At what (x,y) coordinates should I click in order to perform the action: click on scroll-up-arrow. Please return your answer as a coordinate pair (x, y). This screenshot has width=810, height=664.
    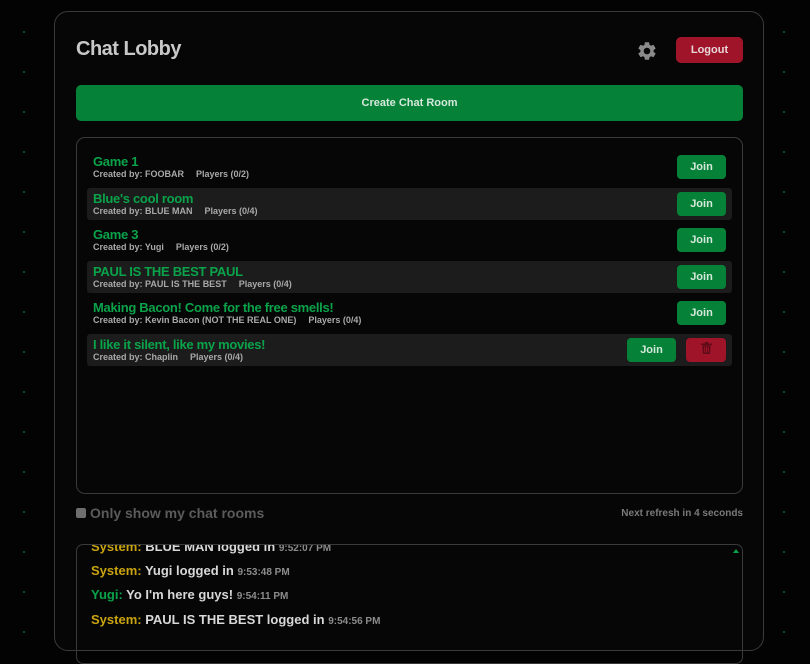
    Looking at the image, I should click on (736, 551).